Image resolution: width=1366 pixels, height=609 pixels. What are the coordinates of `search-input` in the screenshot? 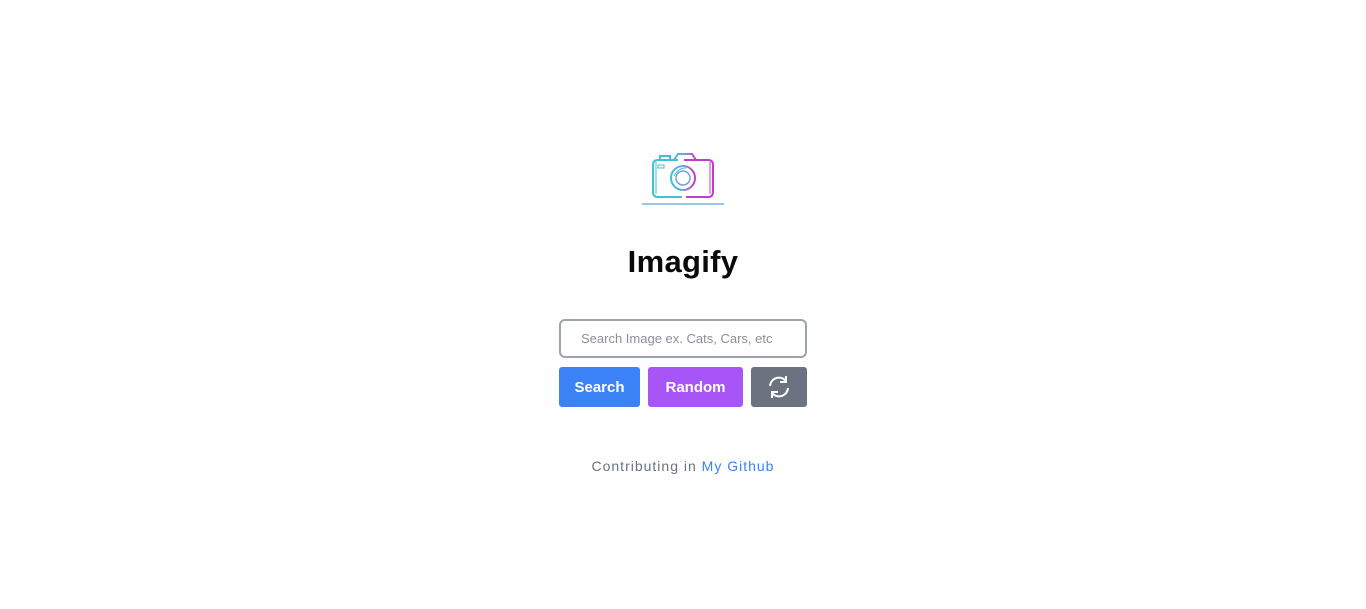 It's located at (683, 338).